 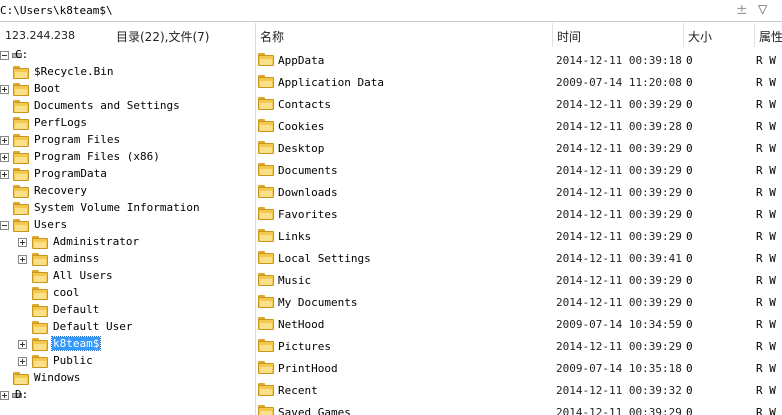 I want to click on tree-item-label: Program Files, so click(x=77, y=139).